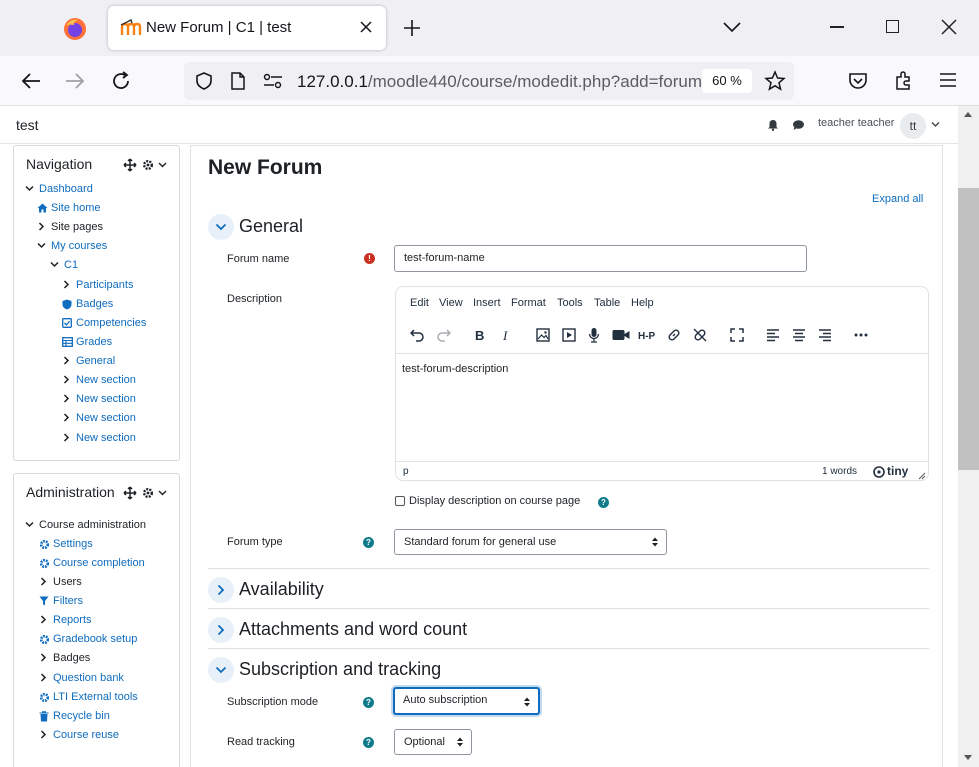 The image size is (979, 767). I want to click on notification-bell-icon, so click(773, 125).